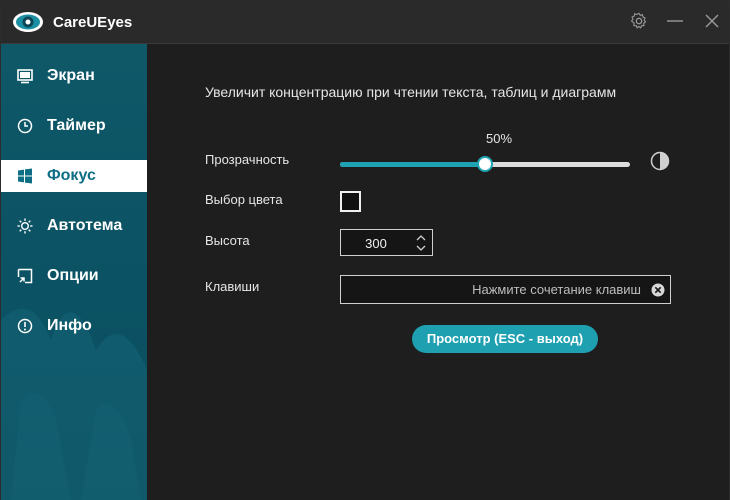  Describe the element at coordinates (491, 289) in the screenshot. I see `hotkey-input` at that location.